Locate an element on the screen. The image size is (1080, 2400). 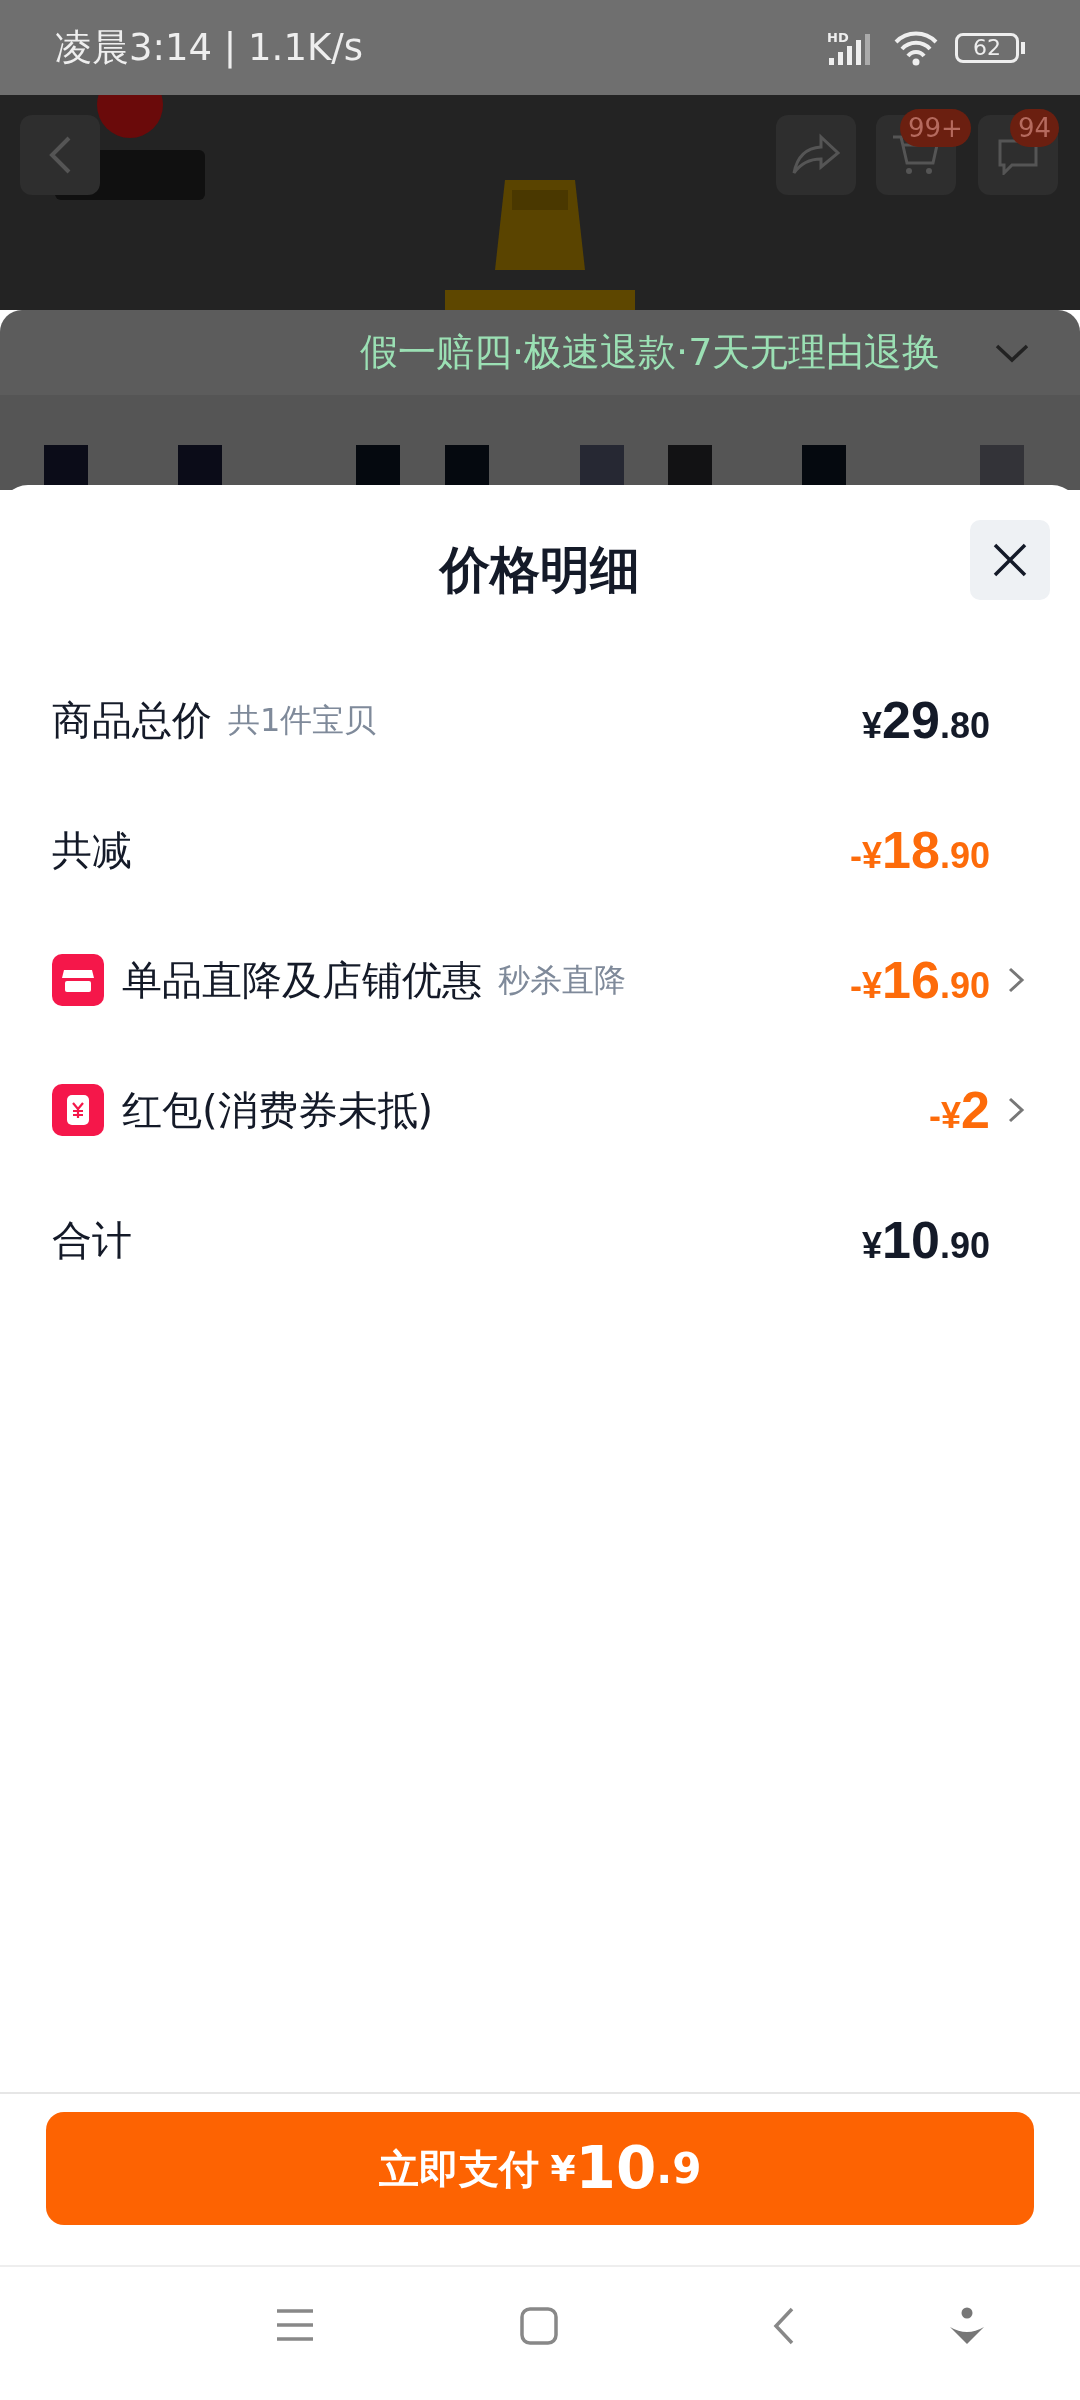
row-label: 商品总价 is located at coordinates (132, 720).